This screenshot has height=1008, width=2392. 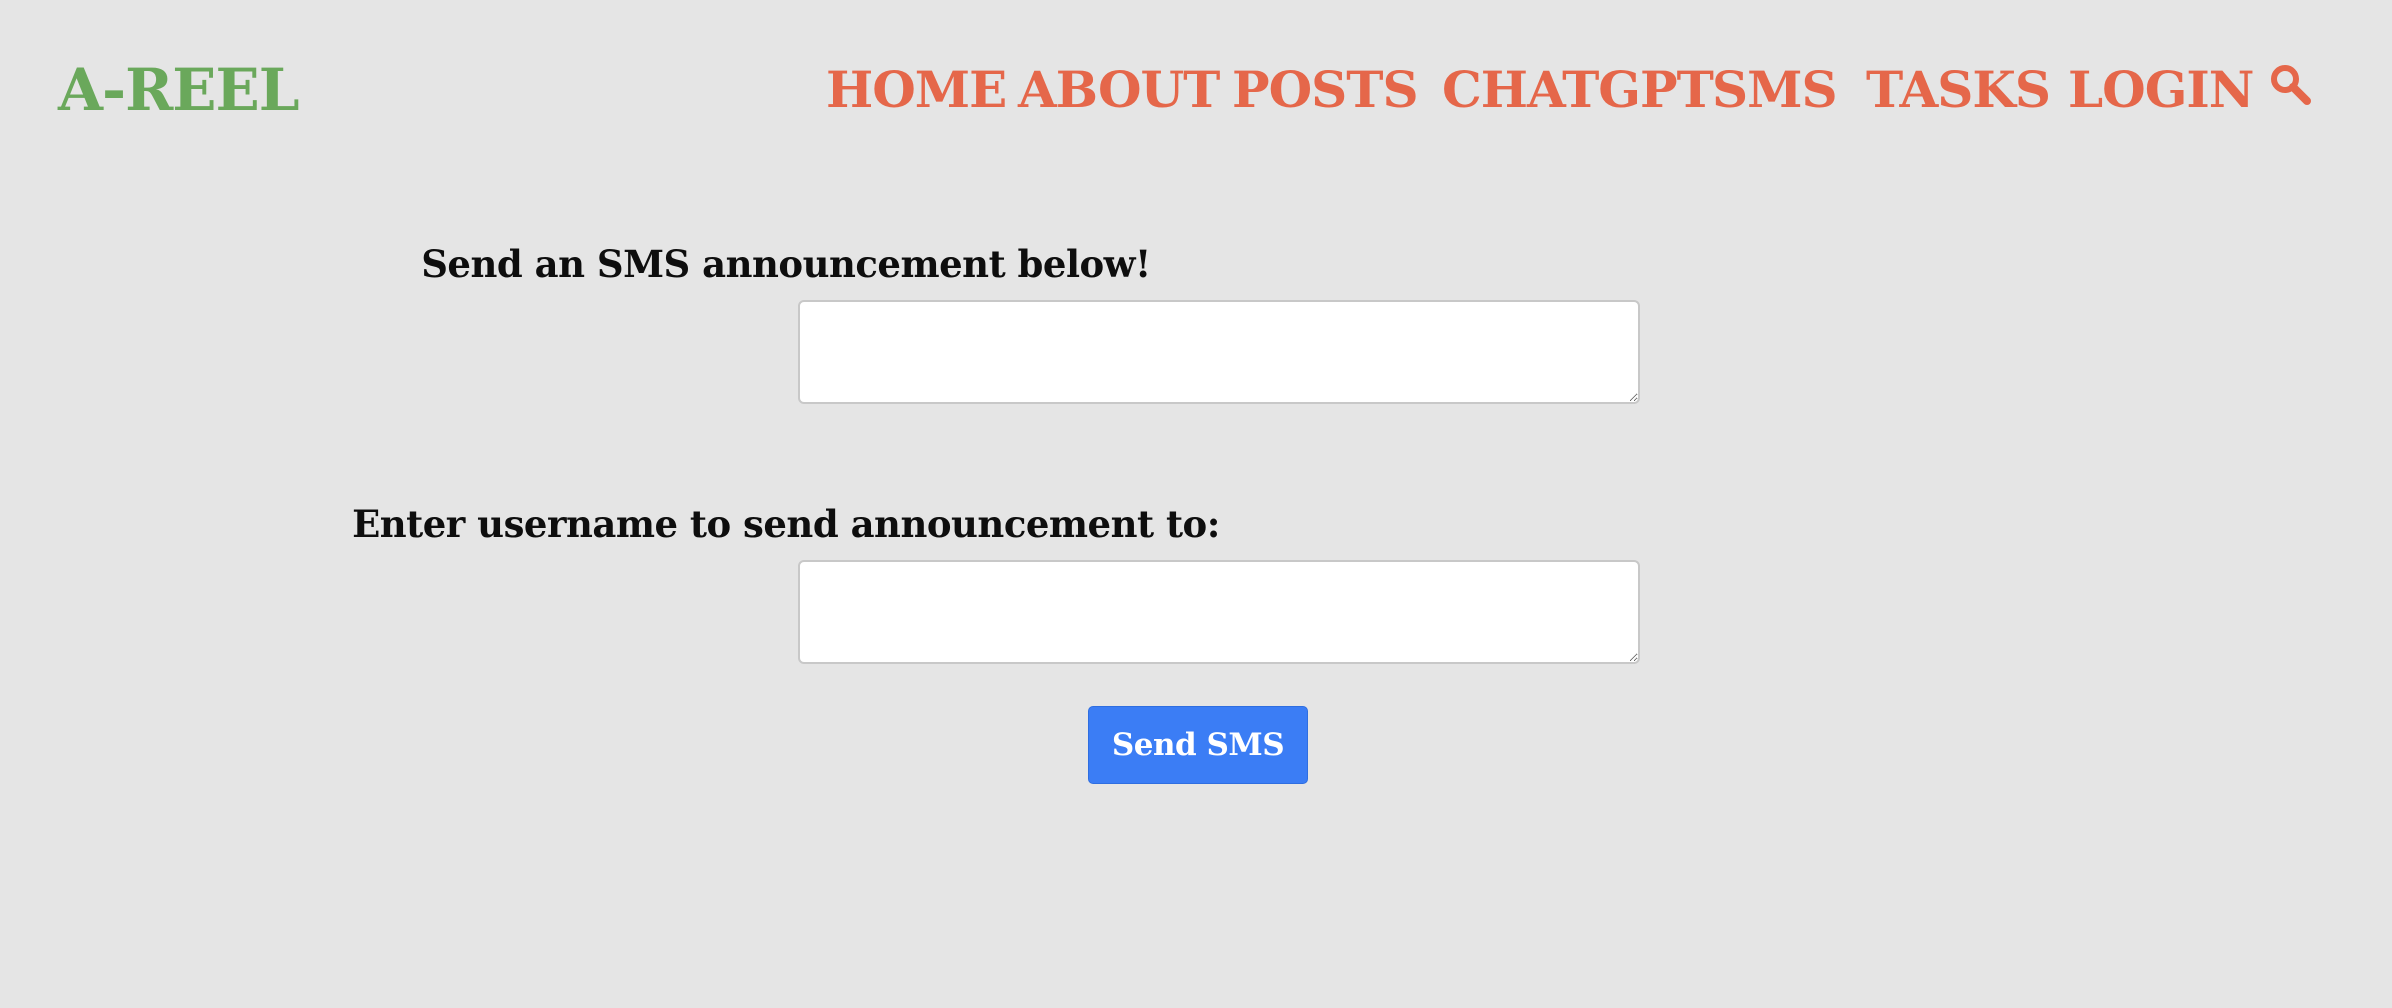 What do you see at coordinates (1198, 745) in the screenshot?
I see `send-sms-button: Send SMS` at bounding box center [1198, 745].